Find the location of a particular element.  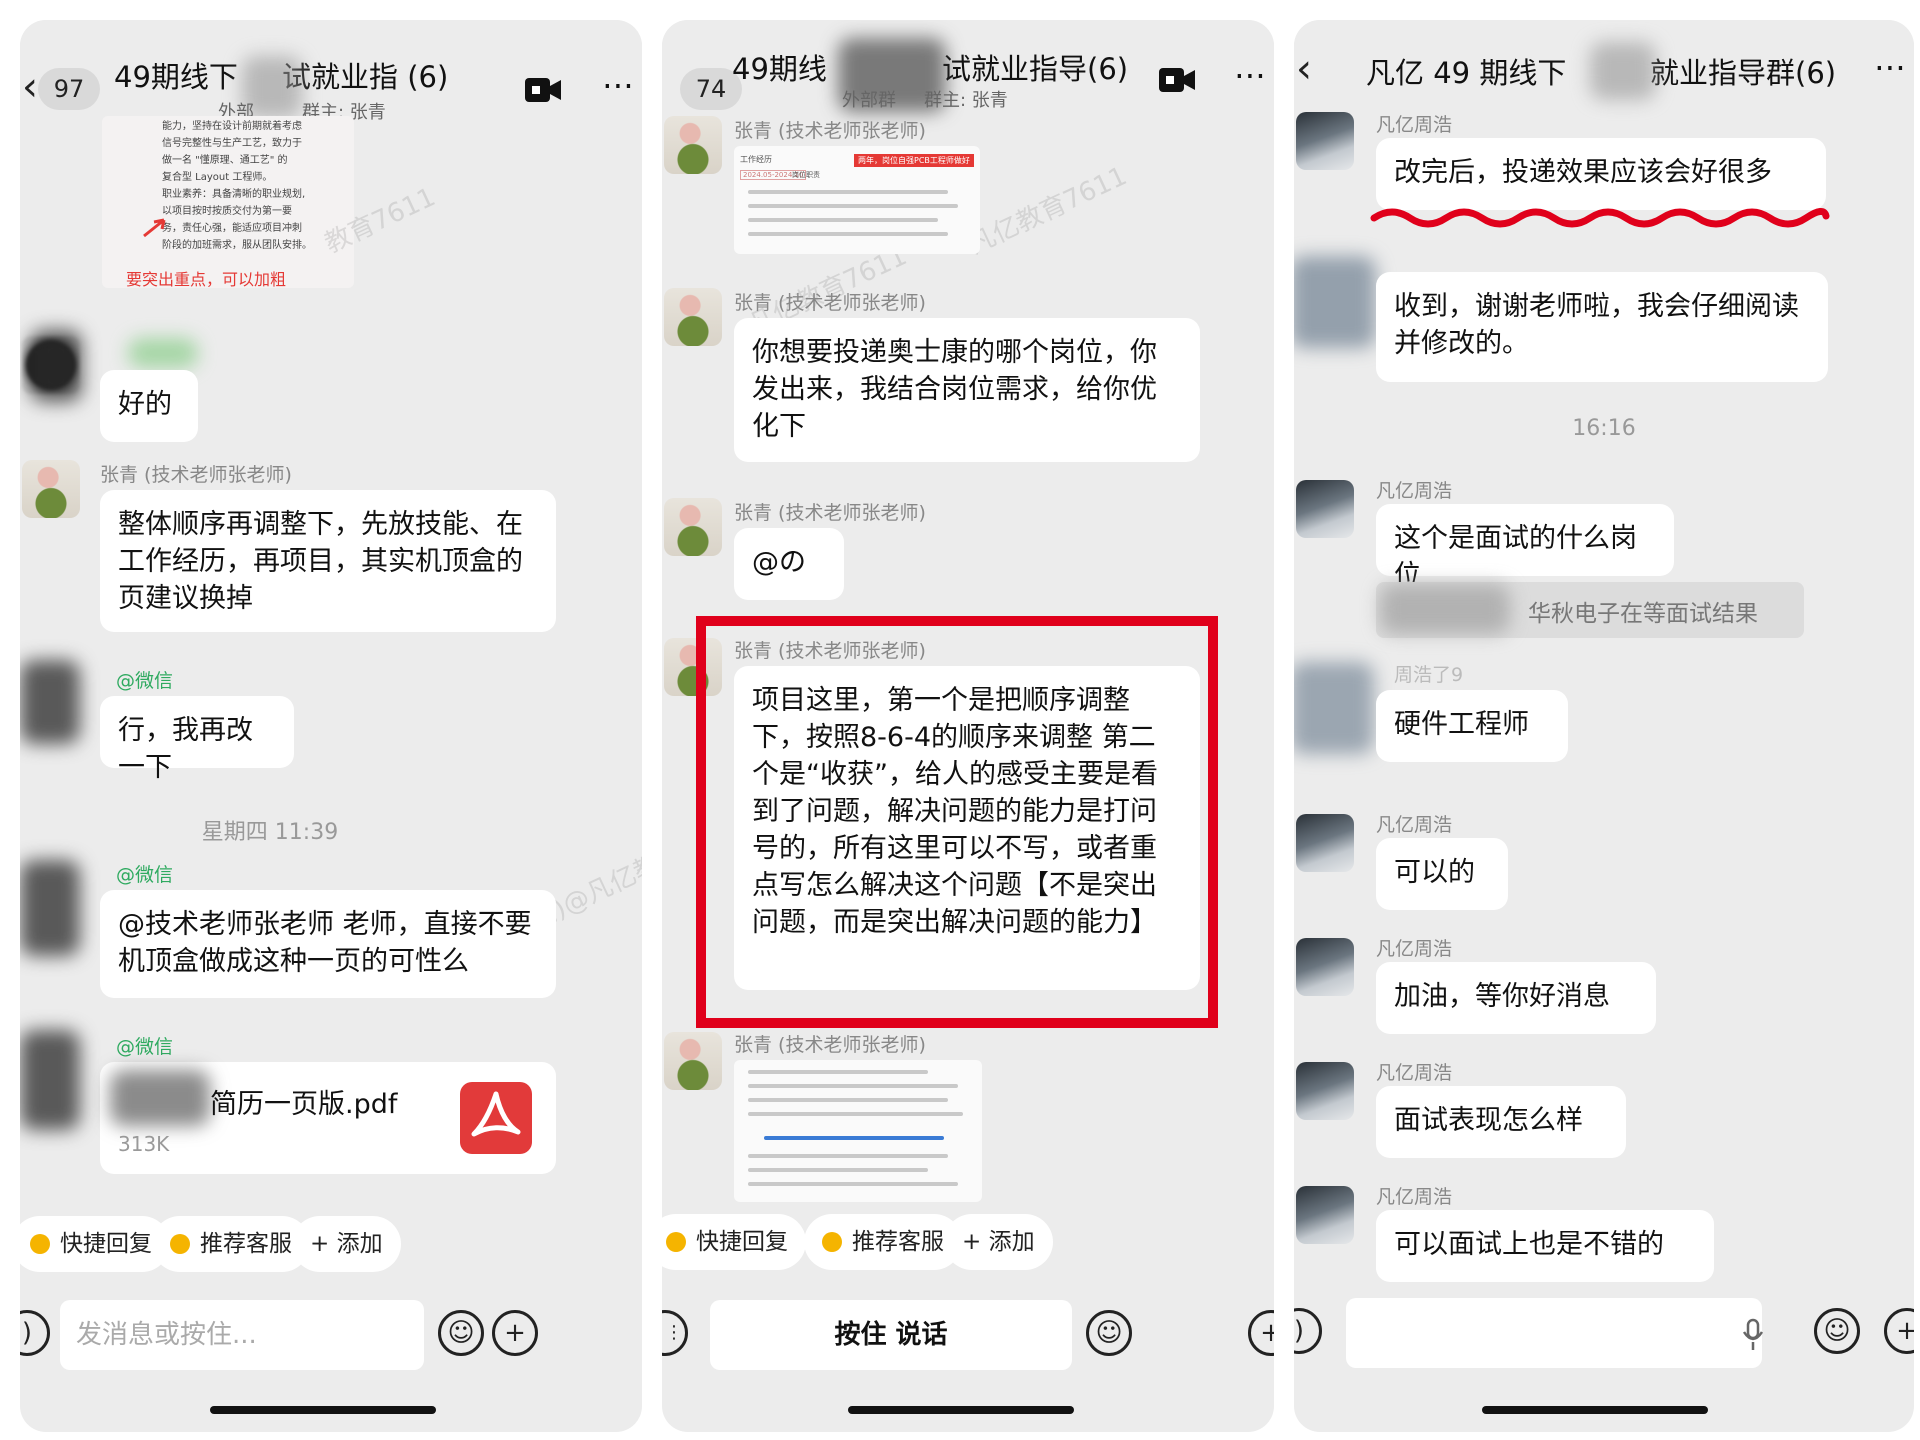

chat-title: 49期线下 is located at coordinates (176, 77).